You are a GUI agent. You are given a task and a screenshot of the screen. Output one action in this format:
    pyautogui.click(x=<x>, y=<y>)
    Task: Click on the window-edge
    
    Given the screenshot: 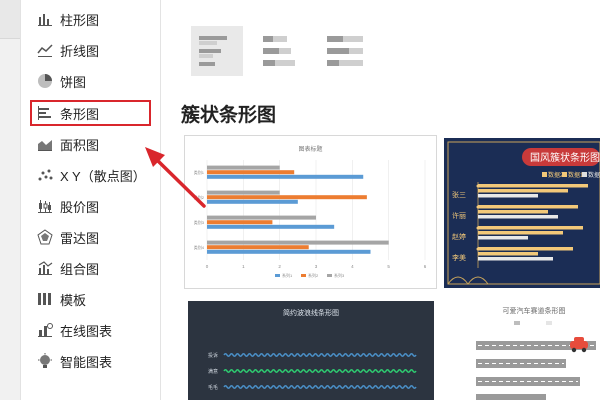 What is the action you would take?
    pyautogui.click(x=10, y=200)
    